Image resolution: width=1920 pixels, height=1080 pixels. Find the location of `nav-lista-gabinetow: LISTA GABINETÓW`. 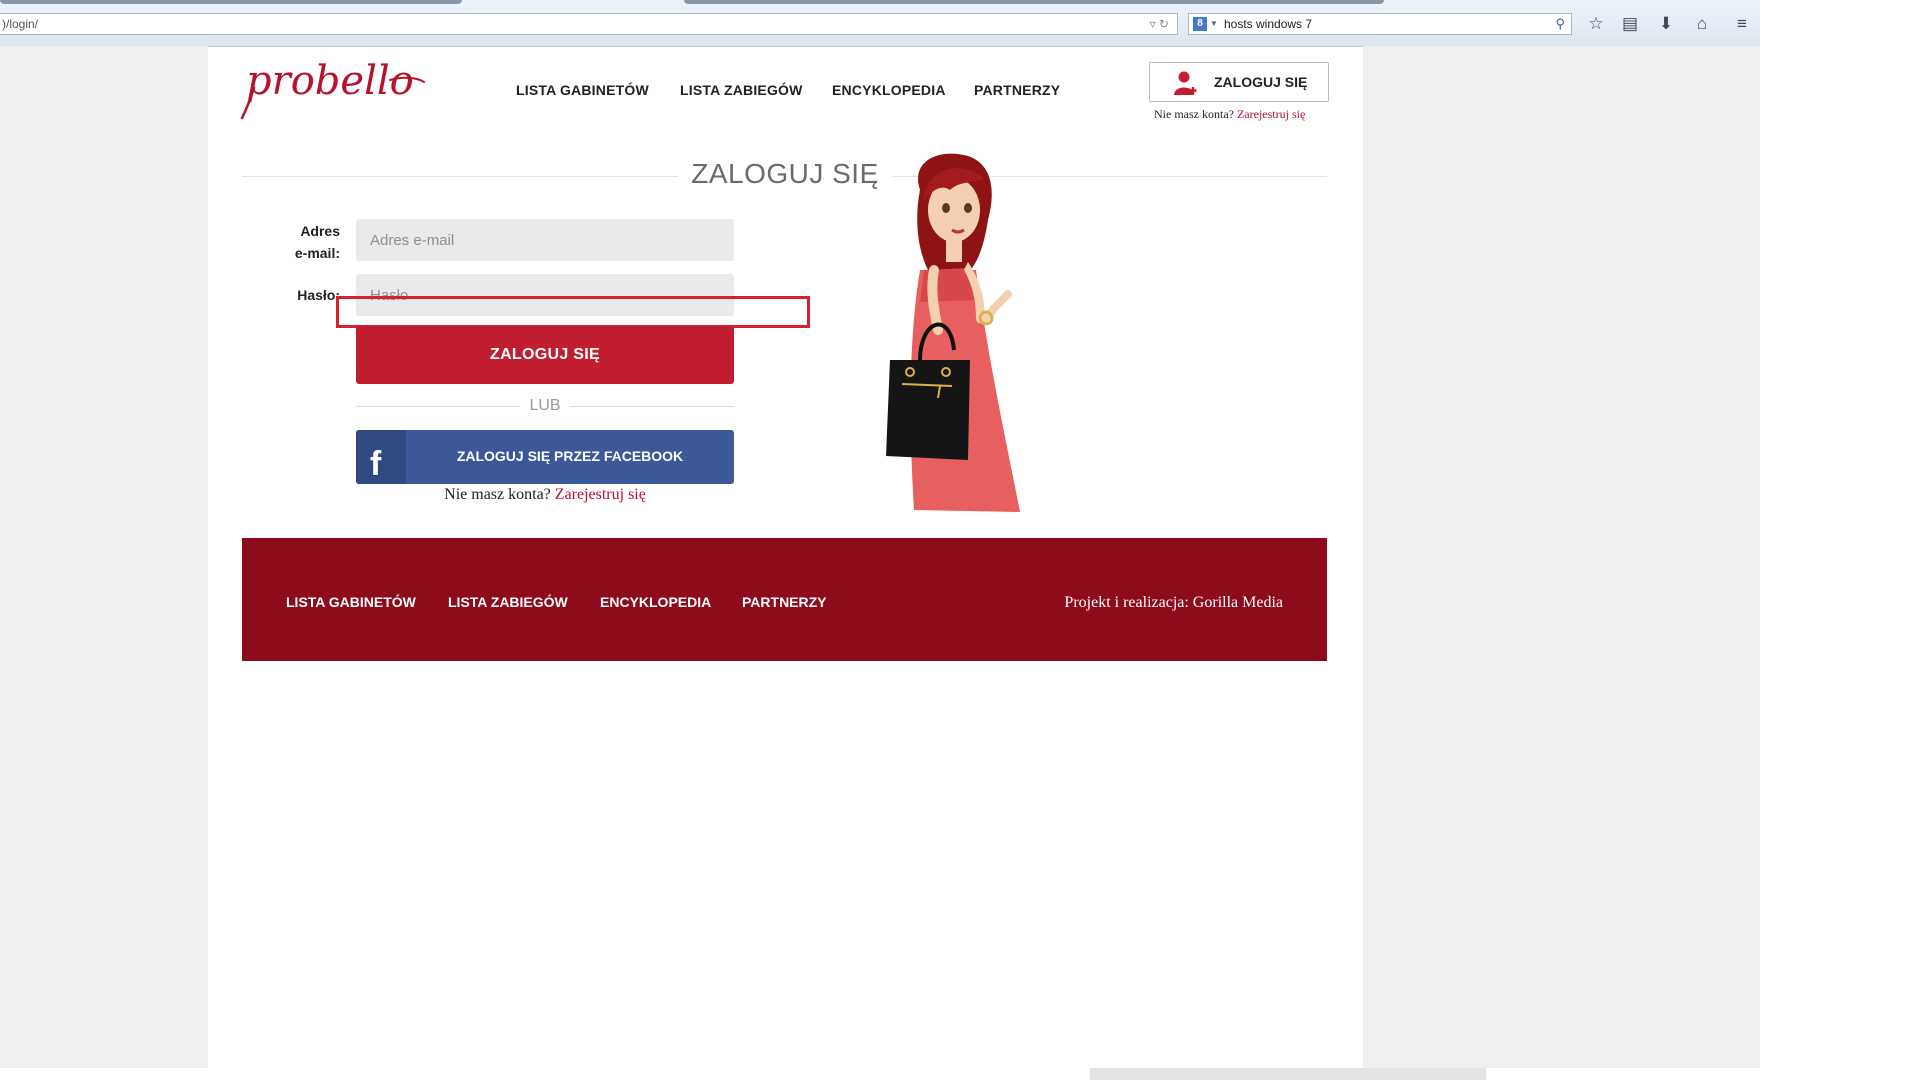

nav-lista-gabinetow: LISTA GABINETÓW is located at coordinates (582, 90).